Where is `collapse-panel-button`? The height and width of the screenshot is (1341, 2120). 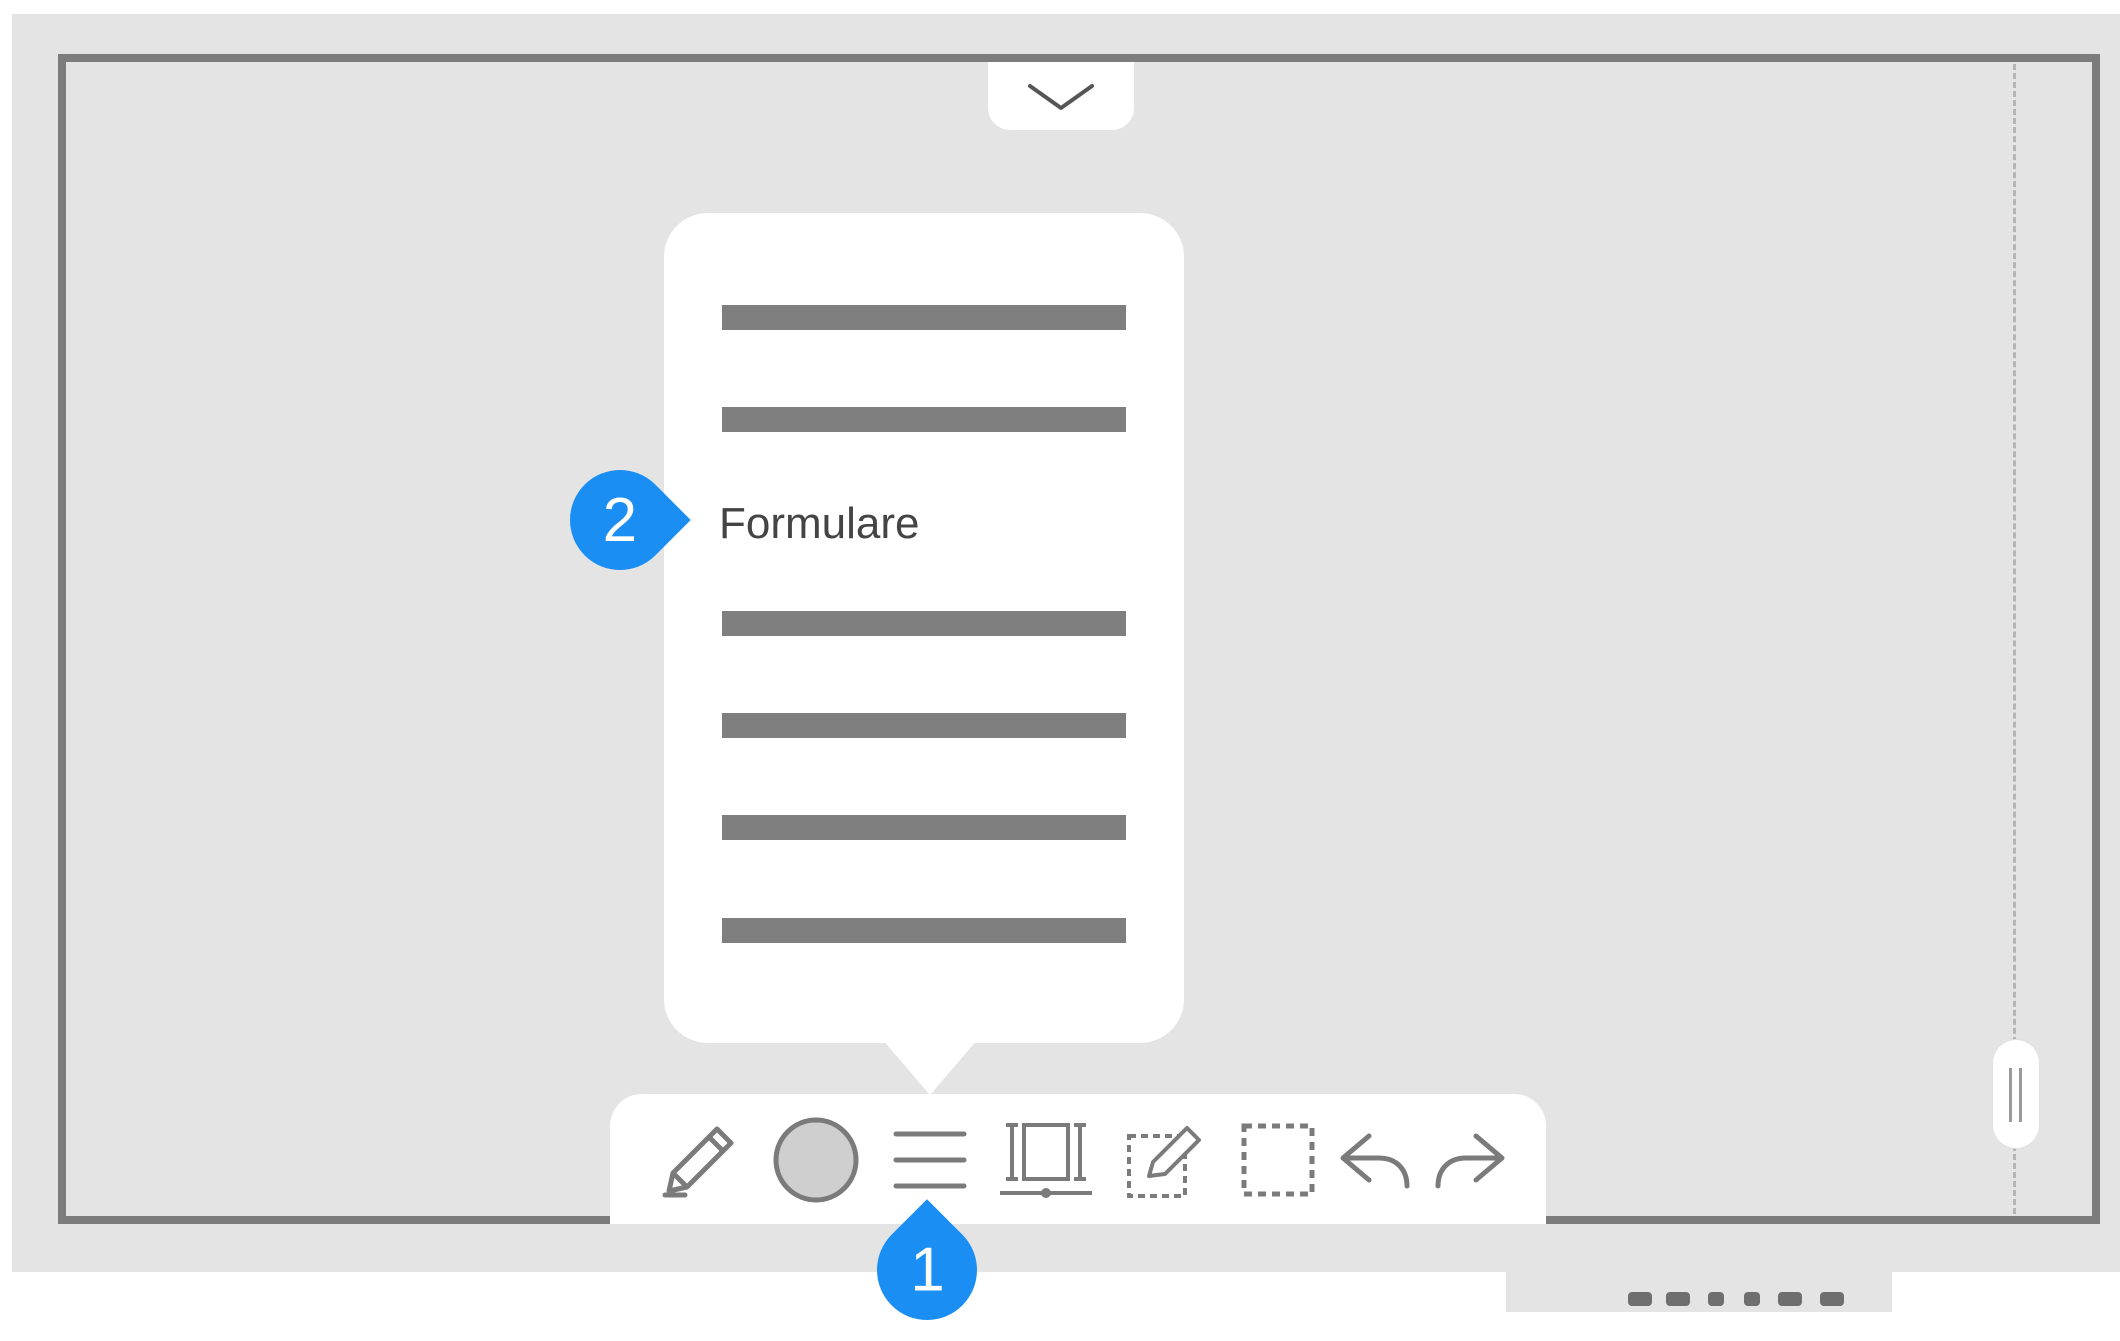 collapse-panel-button is located at coordinates (1061, 96).